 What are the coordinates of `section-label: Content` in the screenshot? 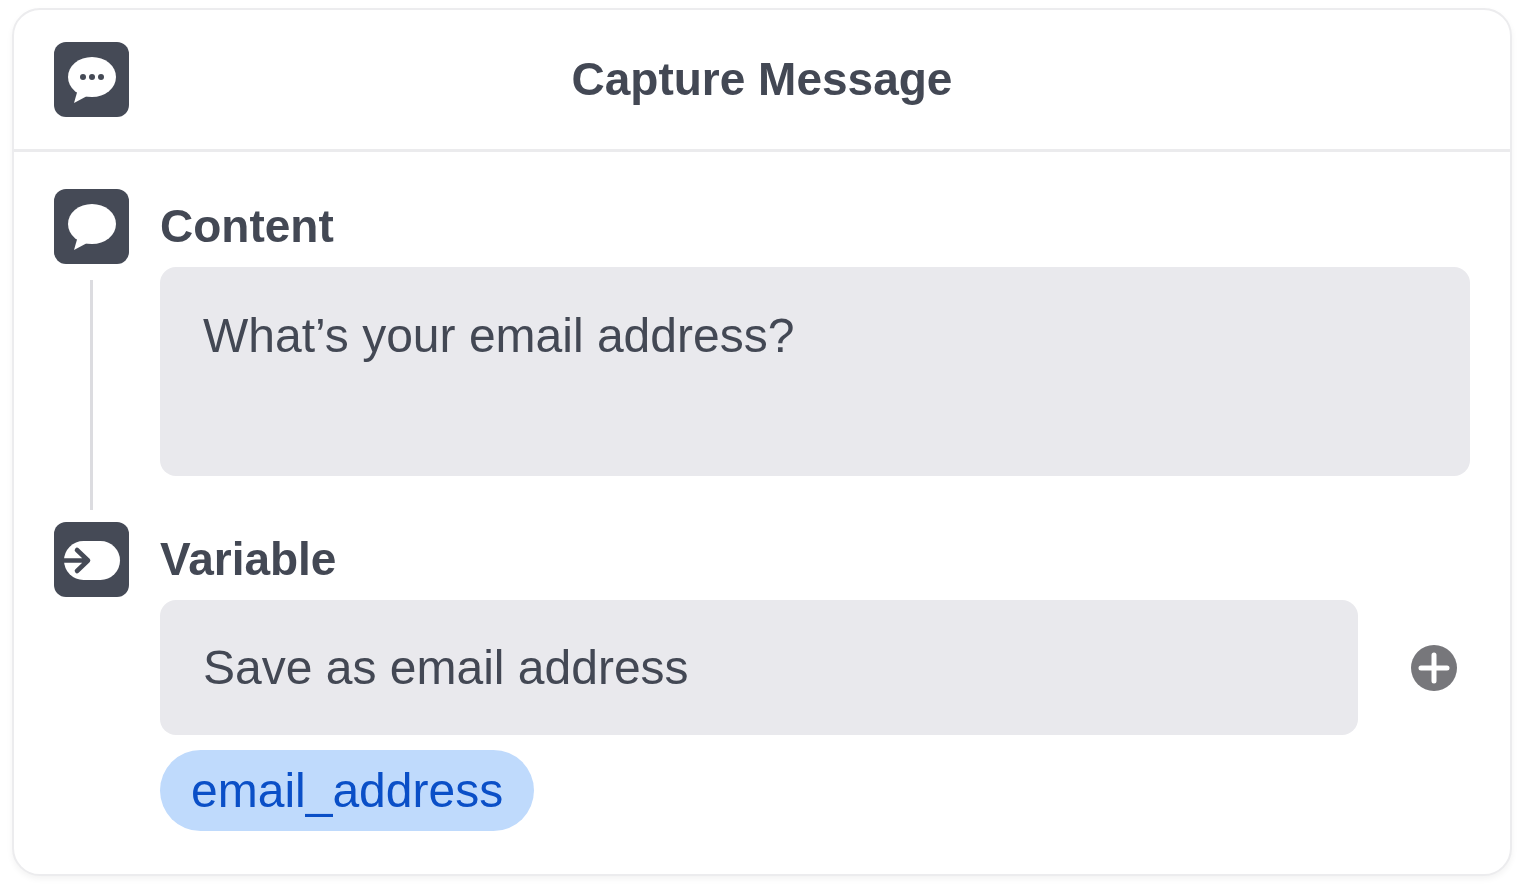 It's located at (247, 226).